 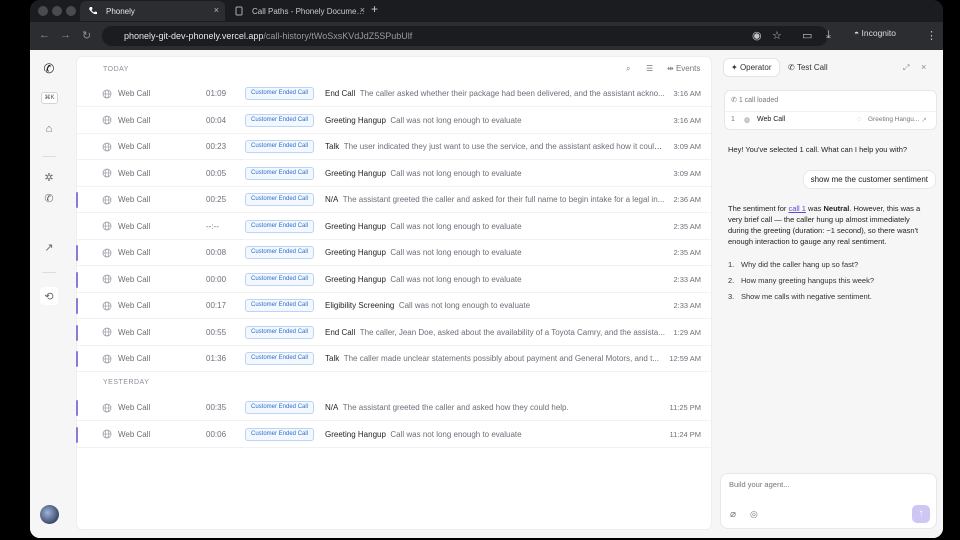 I want to click on tab-phonely: Phonely ×, so click(x=152, y=11).